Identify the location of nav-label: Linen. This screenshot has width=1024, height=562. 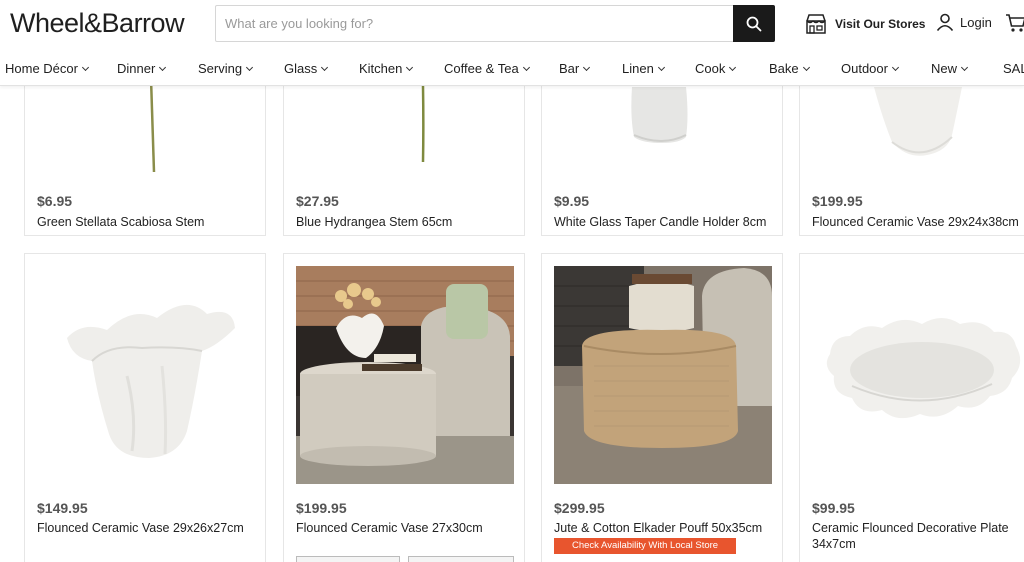
(638, 68).